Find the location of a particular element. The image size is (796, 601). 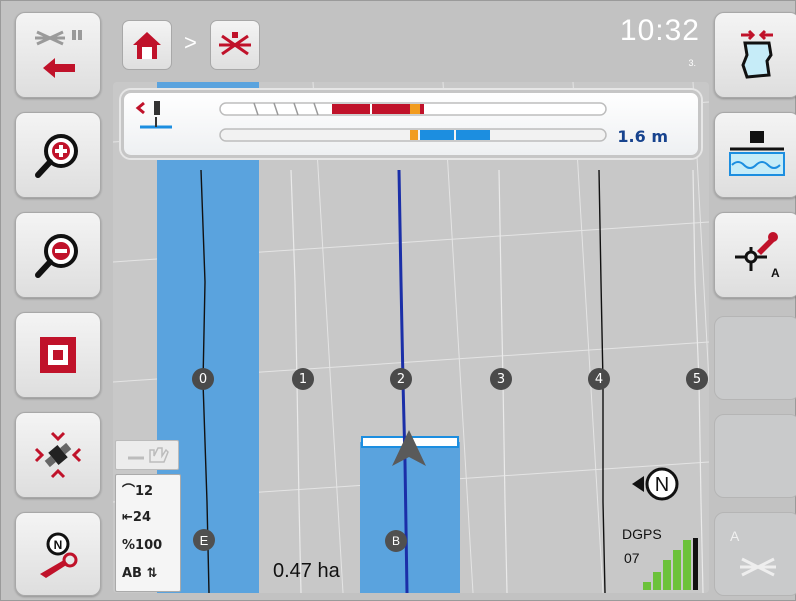

track-number-5: 5 is located at coordinates (697, 379).